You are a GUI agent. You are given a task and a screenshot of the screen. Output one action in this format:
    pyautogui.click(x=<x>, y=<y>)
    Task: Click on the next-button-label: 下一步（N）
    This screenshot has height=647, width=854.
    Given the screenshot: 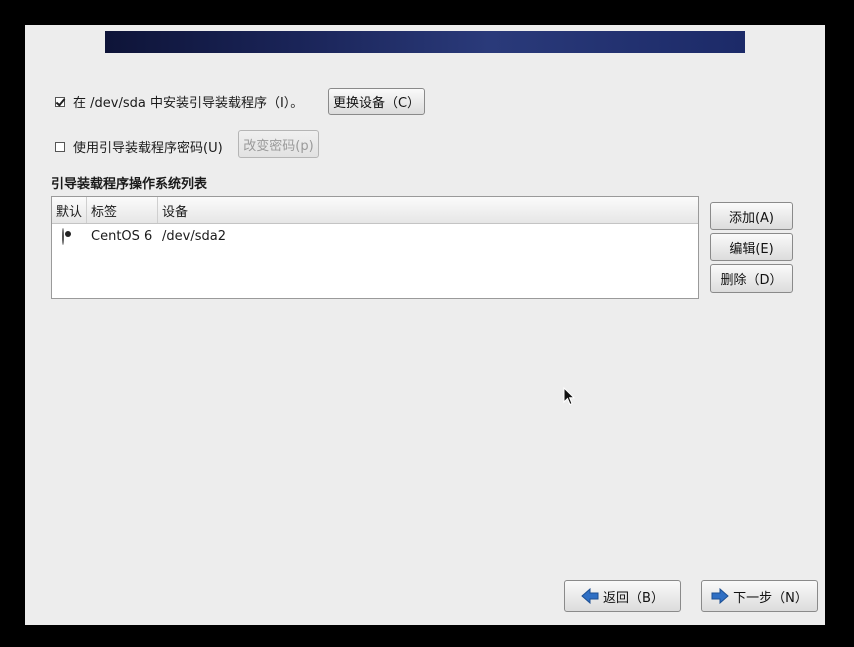 What is the action you would take?
    pyautogui.click(x=770, y=598)
    